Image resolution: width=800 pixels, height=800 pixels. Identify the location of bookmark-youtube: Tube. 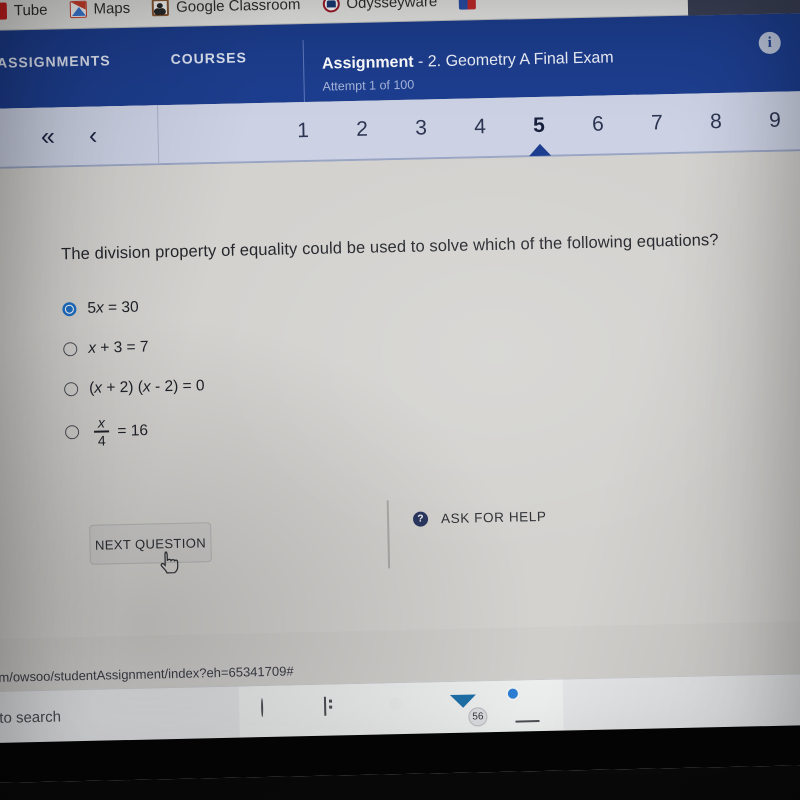
(24, 11).